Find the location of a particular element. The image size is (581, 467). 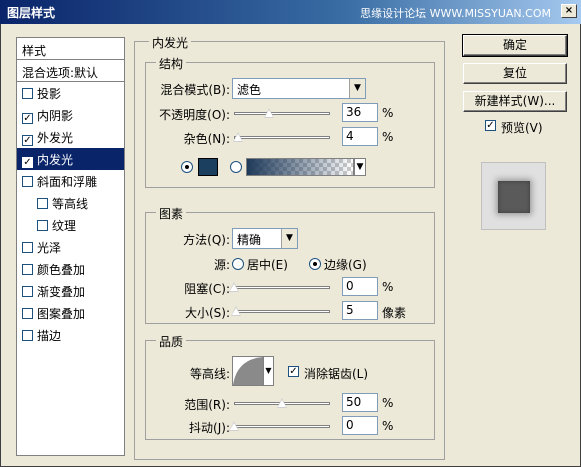

glow-gradient-picker: ▼ is located at coordinates (306, 167).